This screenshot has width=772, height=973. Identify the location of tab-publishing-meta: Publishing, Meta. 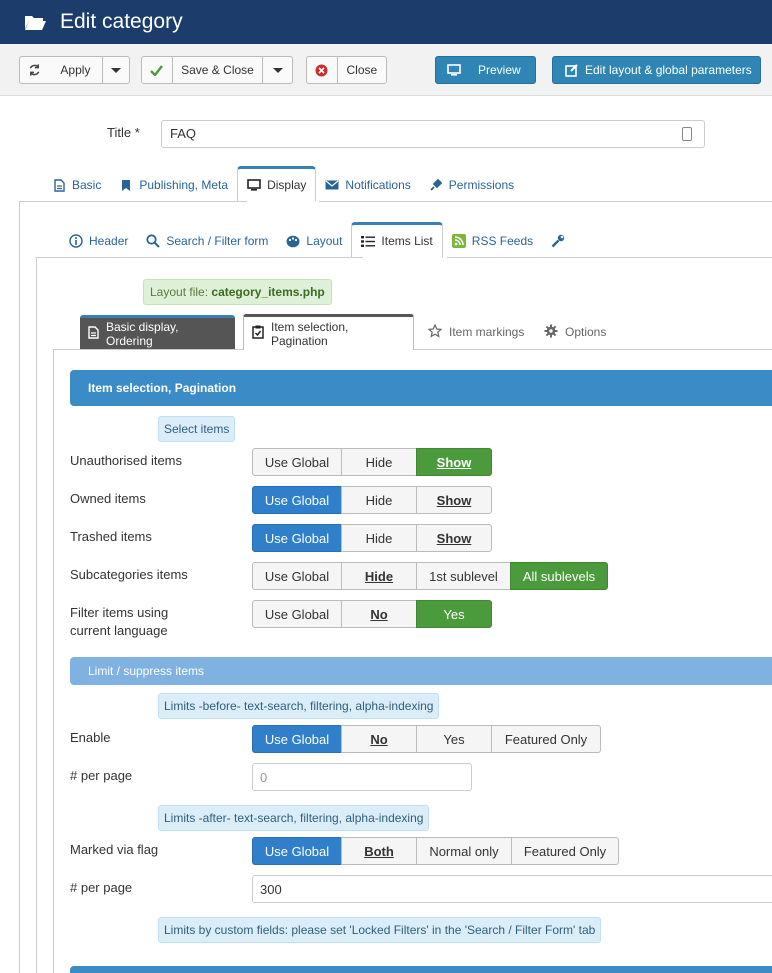
(173, 185).